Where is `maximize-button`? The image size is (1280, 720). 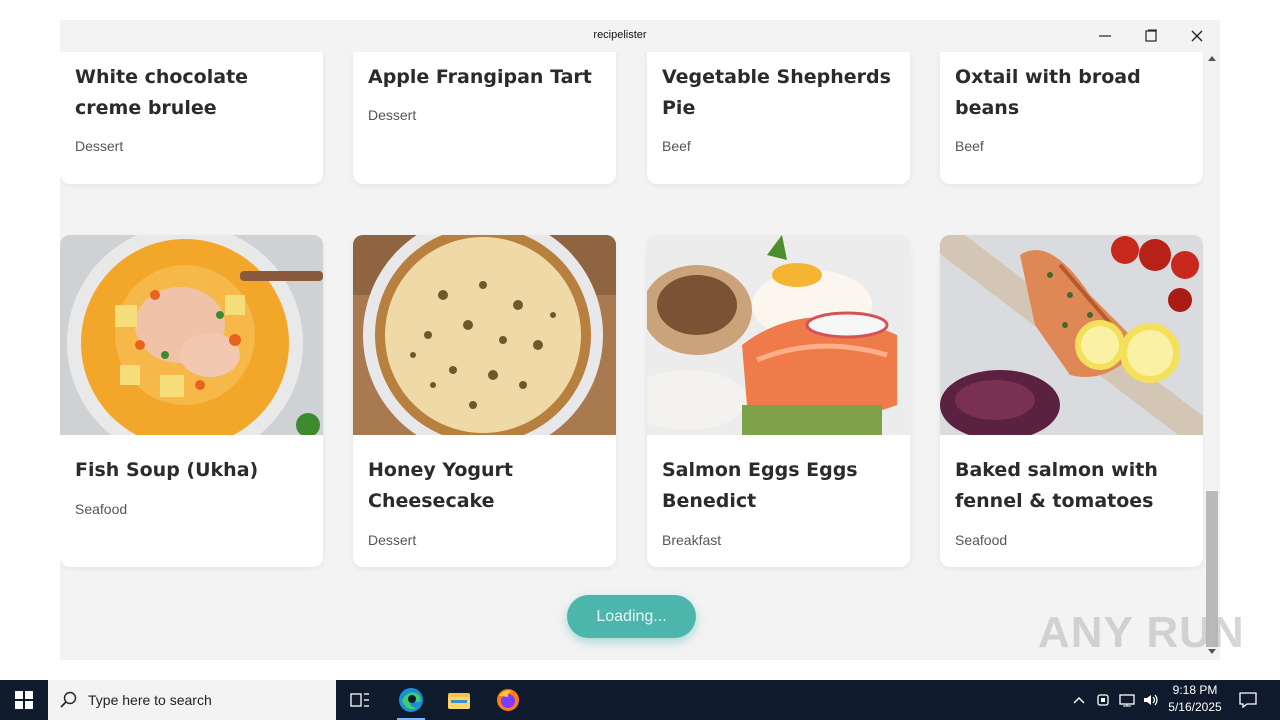
maximize-button is located at coordinates (1151, 36).